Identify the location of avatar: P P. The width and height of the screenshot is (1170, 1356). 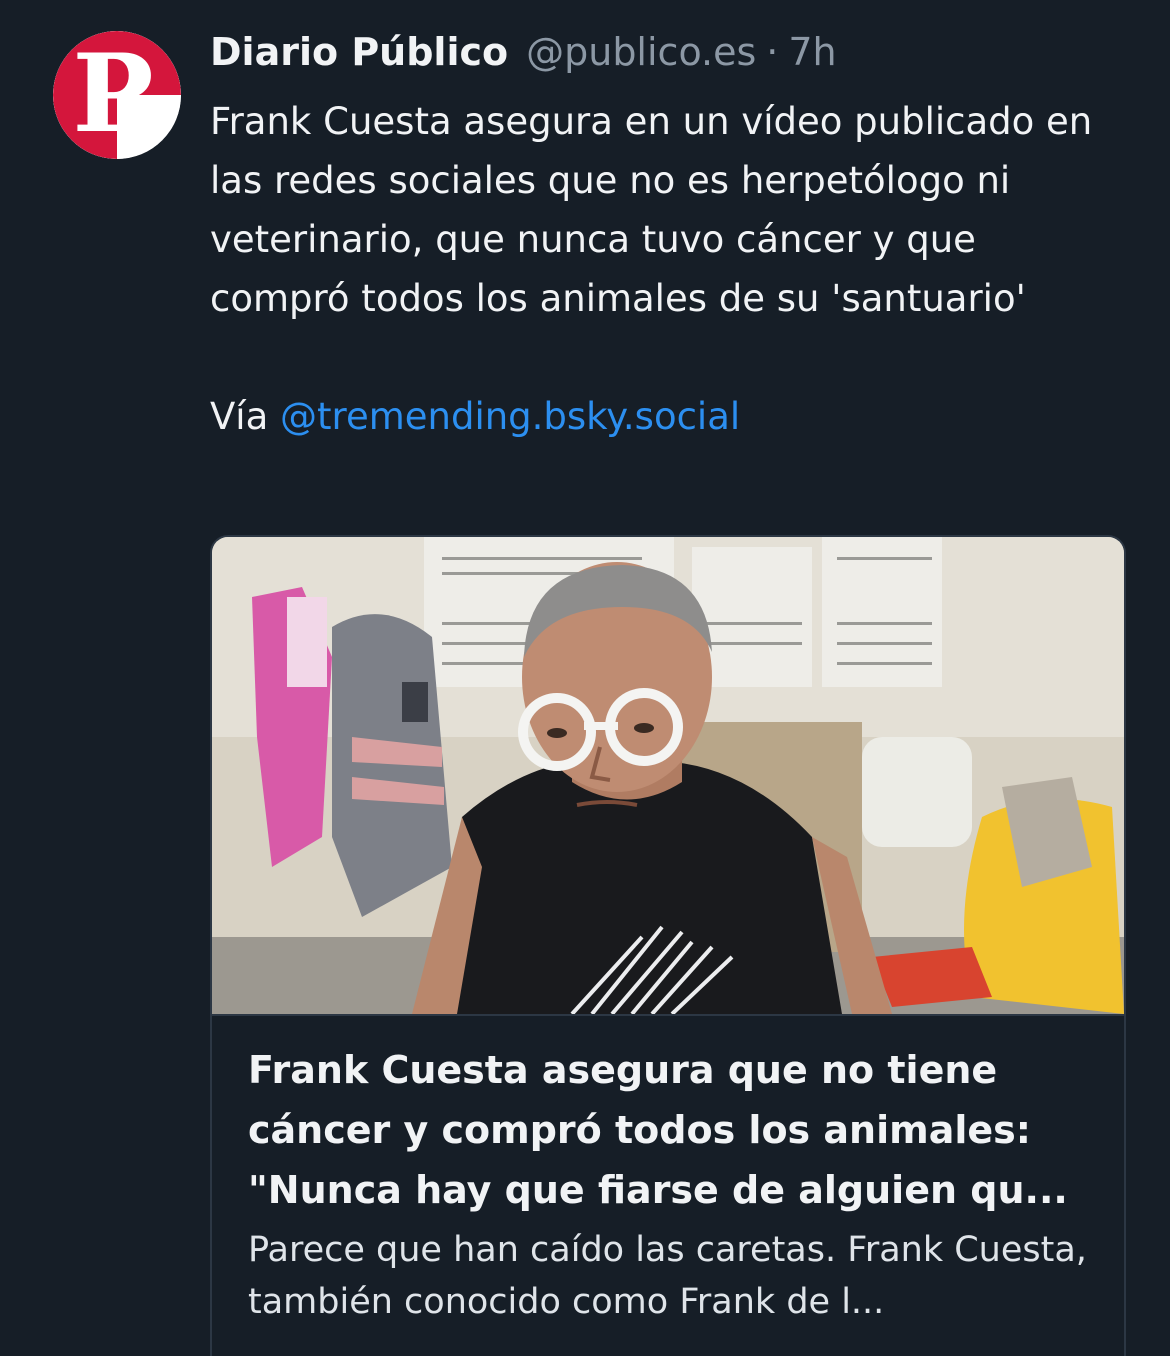
(117, 95).